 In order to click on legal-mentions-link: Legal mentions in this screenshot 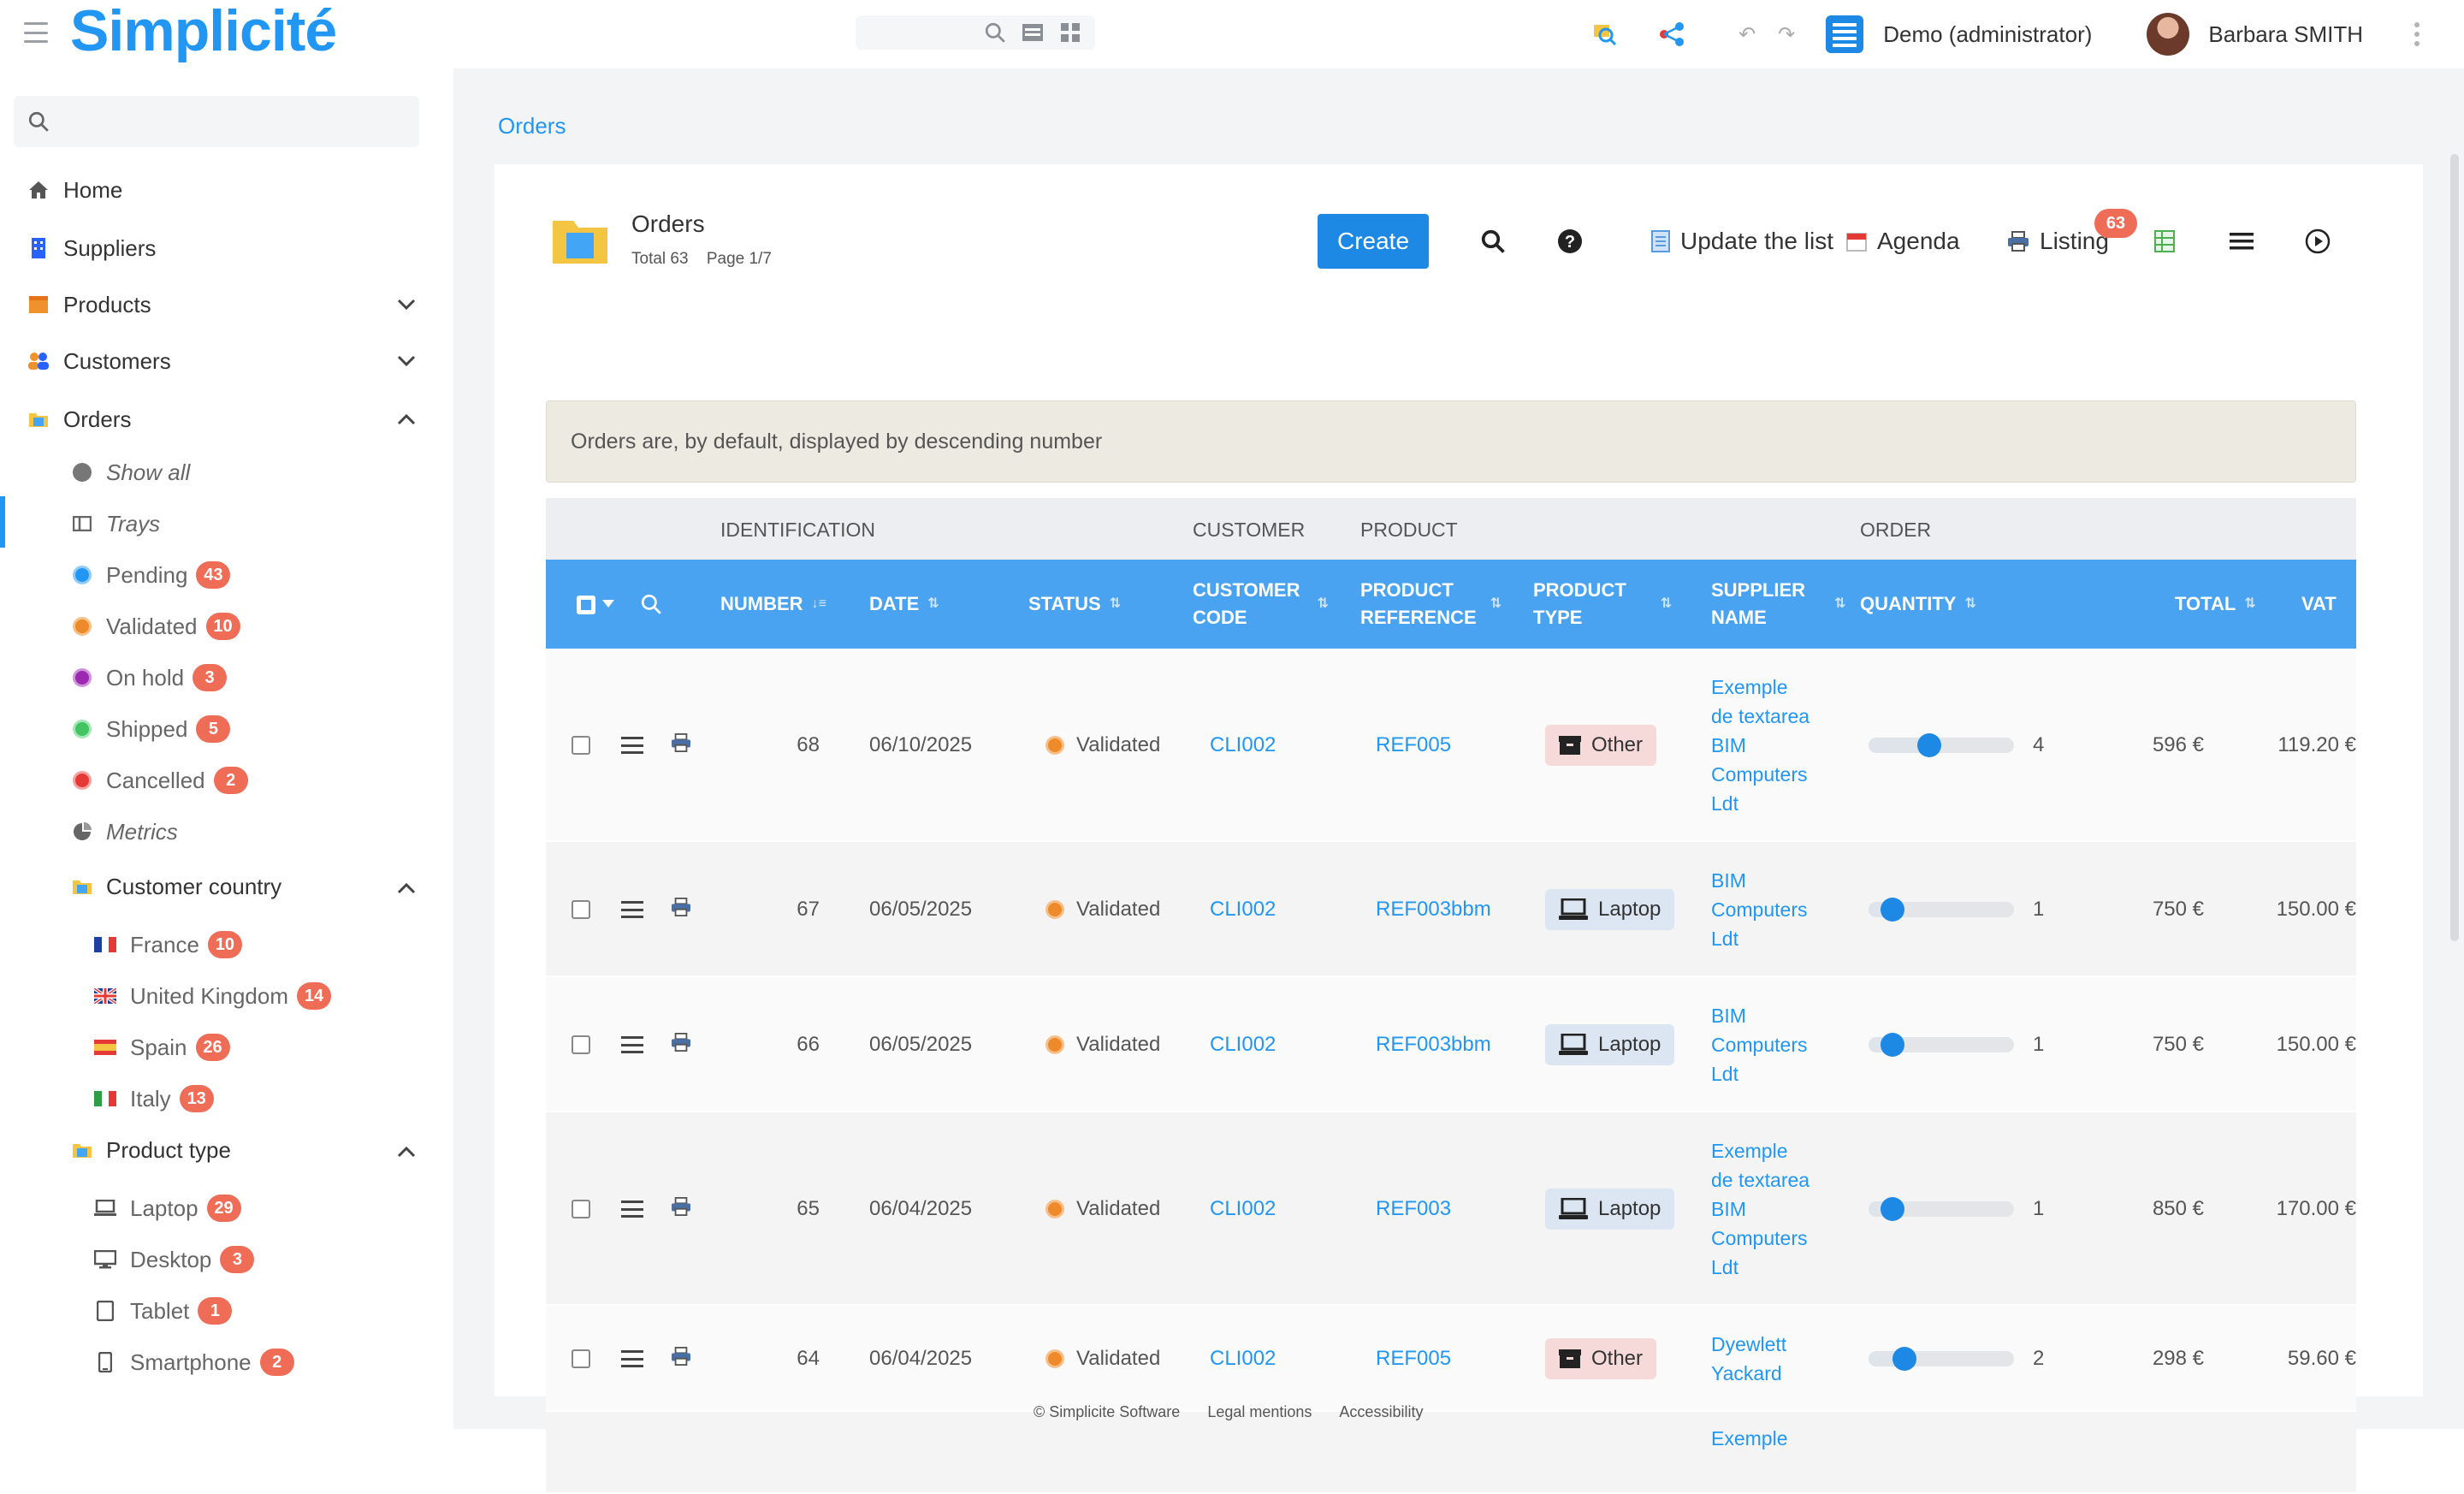, I will do `click(1259, 1412)`.